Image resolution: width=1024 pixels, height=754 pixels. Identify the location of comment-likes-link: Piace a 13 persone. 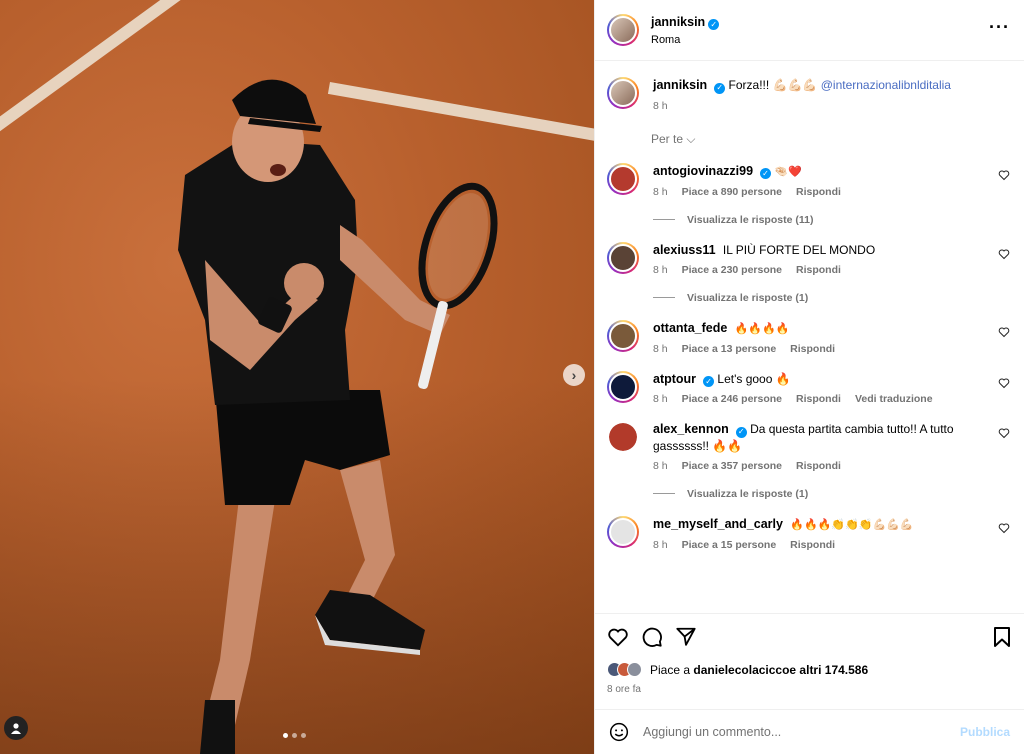
(729, 349).